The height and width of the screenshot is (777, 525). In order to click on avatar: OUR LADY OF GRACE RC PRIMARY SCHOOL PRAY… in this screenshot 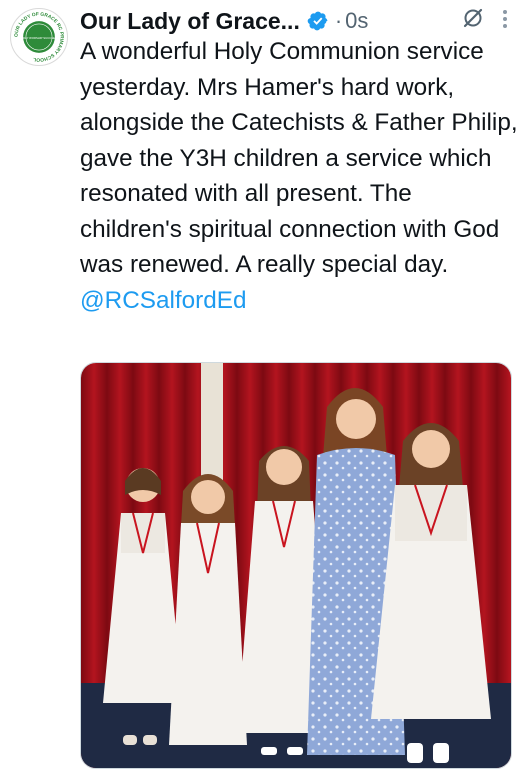, I will do `click(39, 37)`.